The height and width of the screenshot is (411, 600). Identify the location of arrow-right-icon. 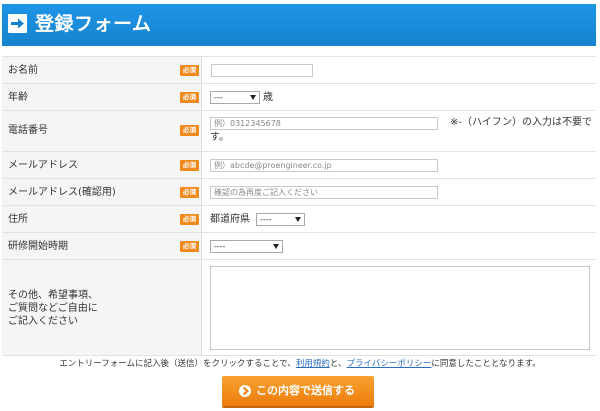
(17, 23).